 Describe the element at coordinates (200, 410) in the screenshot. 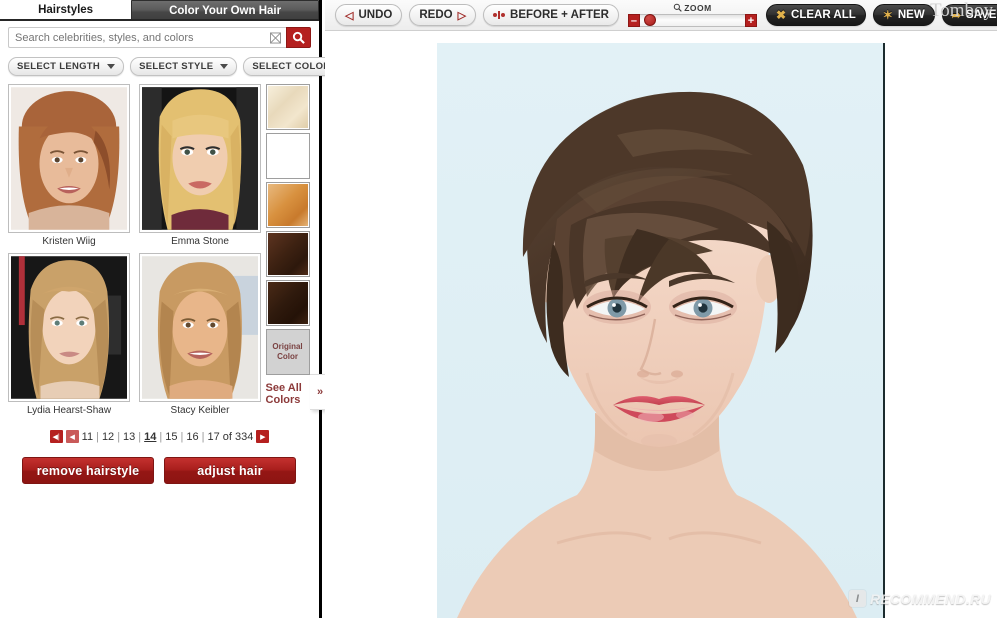

I see `list-item-label: Stacy Keibler` at that location.